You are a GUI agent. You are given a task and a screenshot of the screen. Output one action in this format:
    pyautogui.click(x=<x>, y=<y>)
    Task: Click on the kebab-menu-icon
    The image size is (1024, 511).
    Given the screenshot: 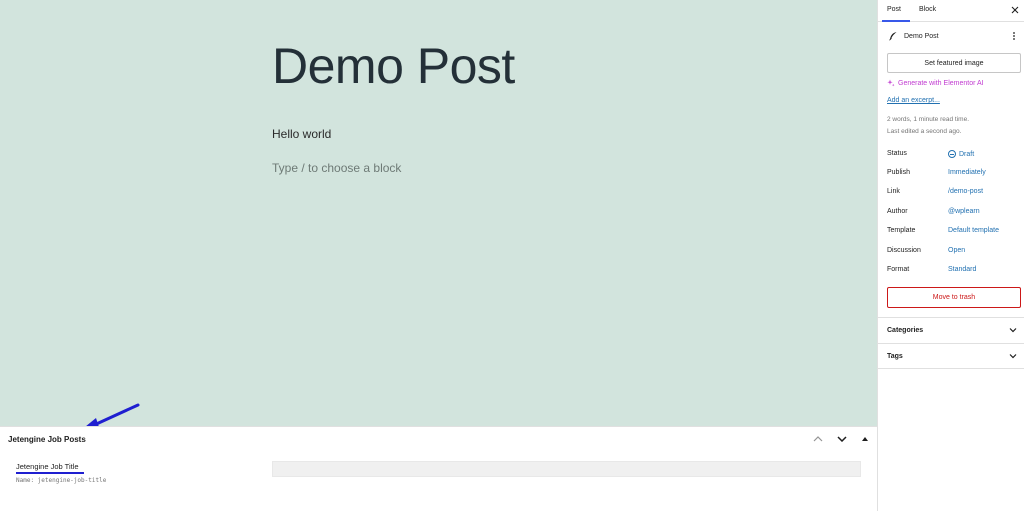 What is the action you would take?
    pyautogui.click(x=1014, y=36)
    